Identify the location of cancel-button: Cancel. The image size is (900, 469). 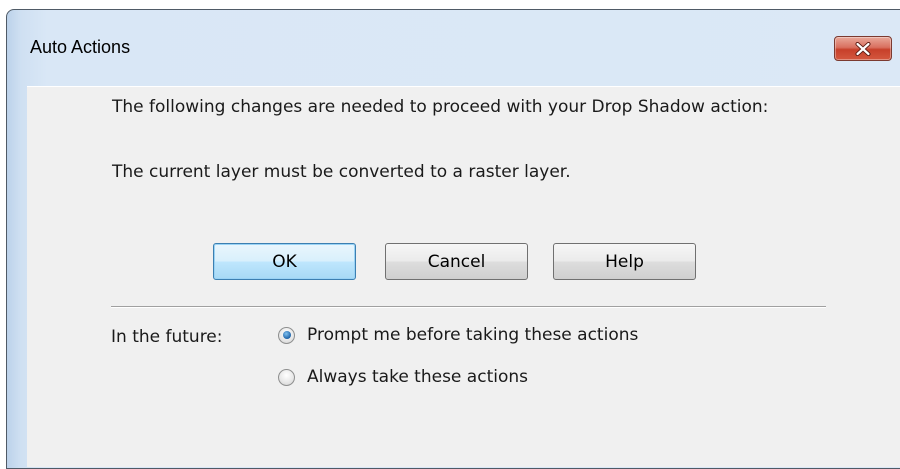
(456, 261).